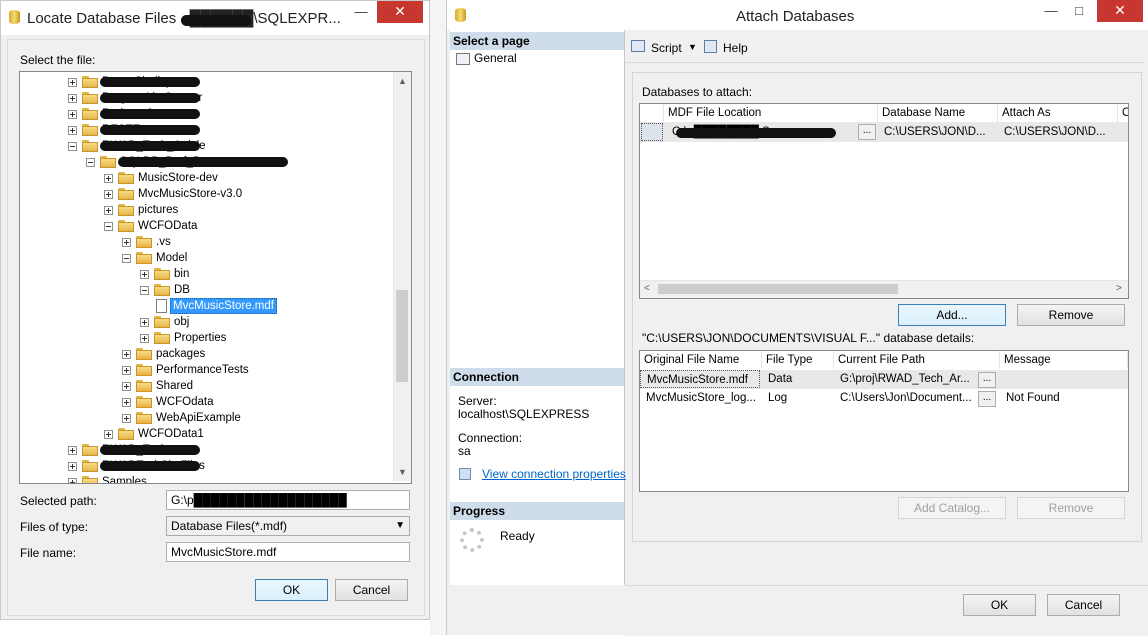  I want to click on tree-folder-item: WCFOdata, so click(251, 402).